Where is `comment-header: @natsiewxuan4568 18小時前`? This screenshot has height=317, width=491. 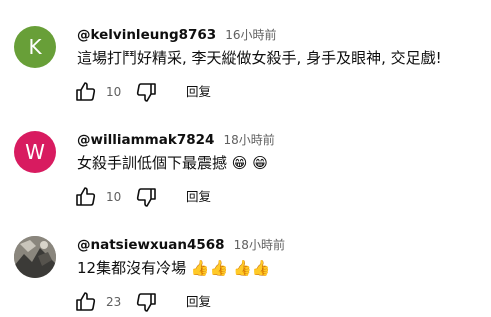 comment-header: @natsiewxuan4568 18小時前 is located at coordinates (181, 243).